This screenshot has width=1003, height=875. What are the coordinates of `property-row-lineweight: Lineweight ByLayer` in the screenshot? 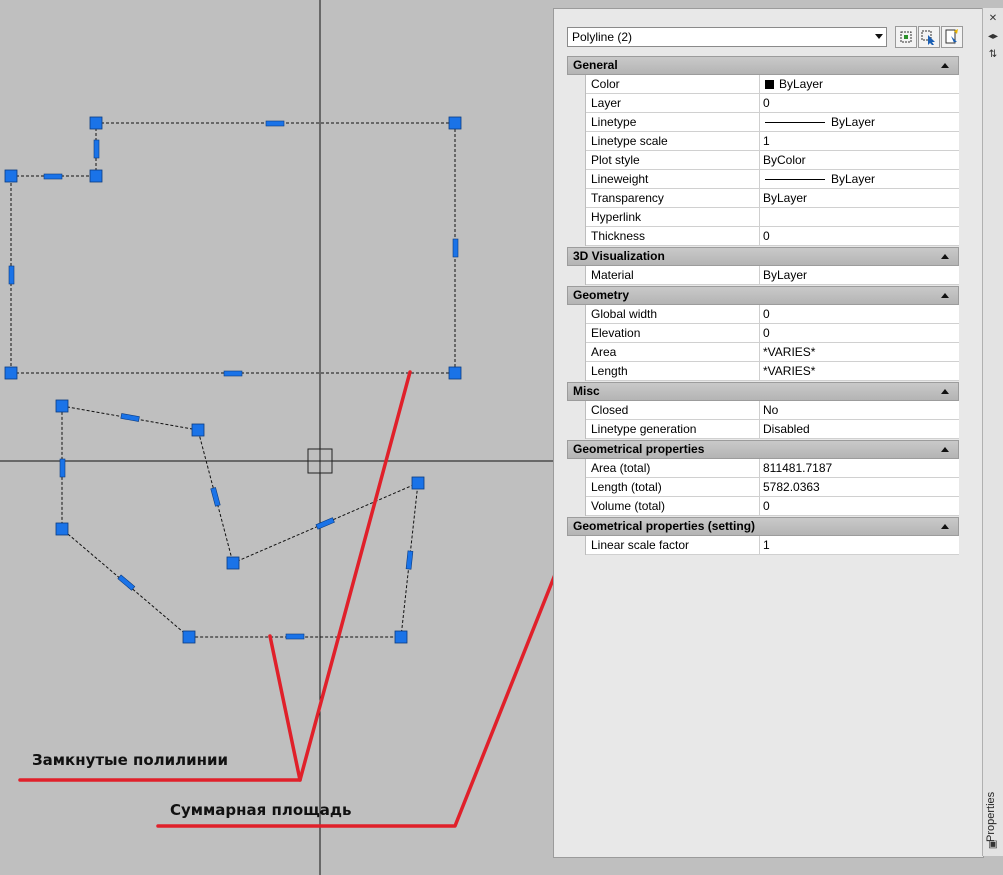 It's located at (763, 179).